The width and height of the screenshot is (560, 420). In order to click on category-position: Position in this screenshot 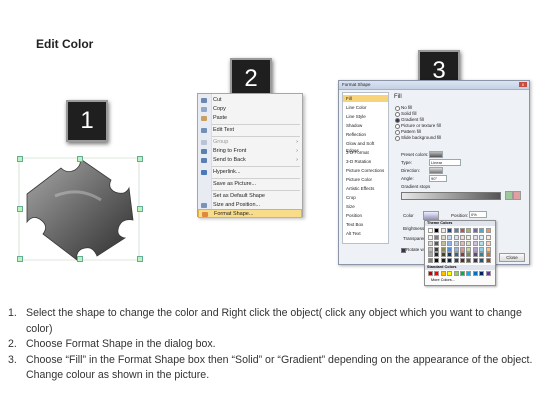, I will do `click(354, 215)`.